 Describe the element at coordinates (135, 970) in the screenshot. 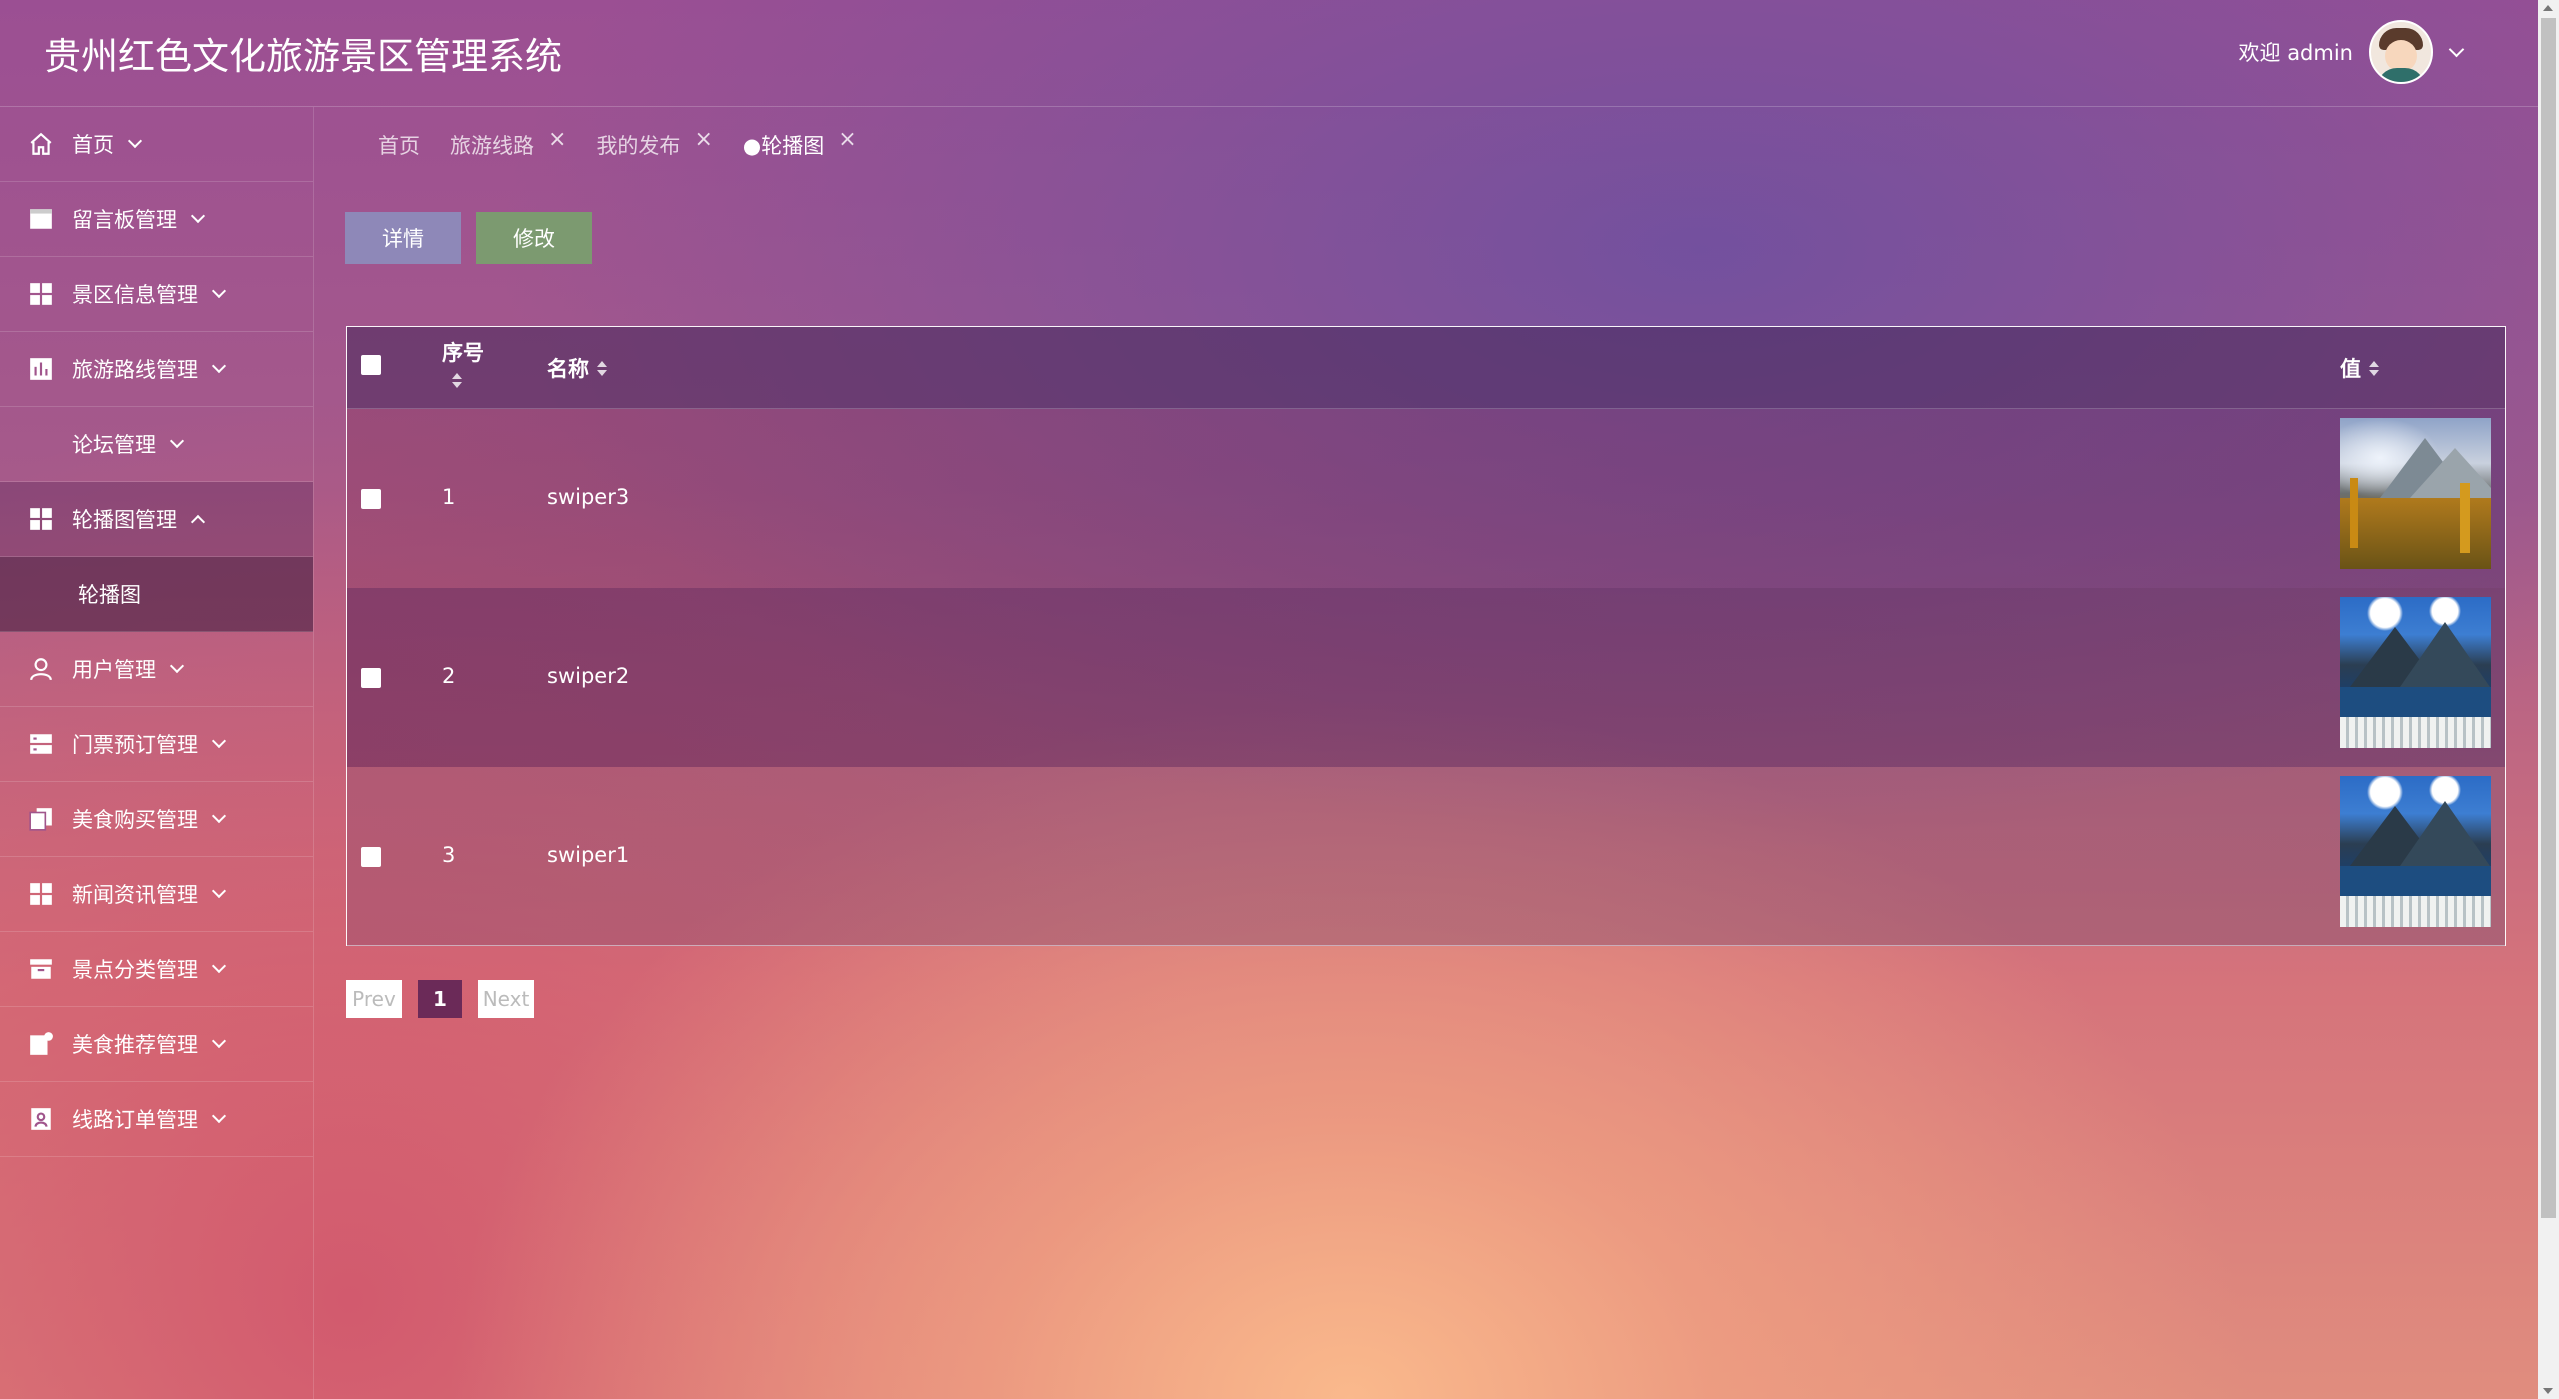

I see `sidebar-item-label: 景点分类管理` at that location.